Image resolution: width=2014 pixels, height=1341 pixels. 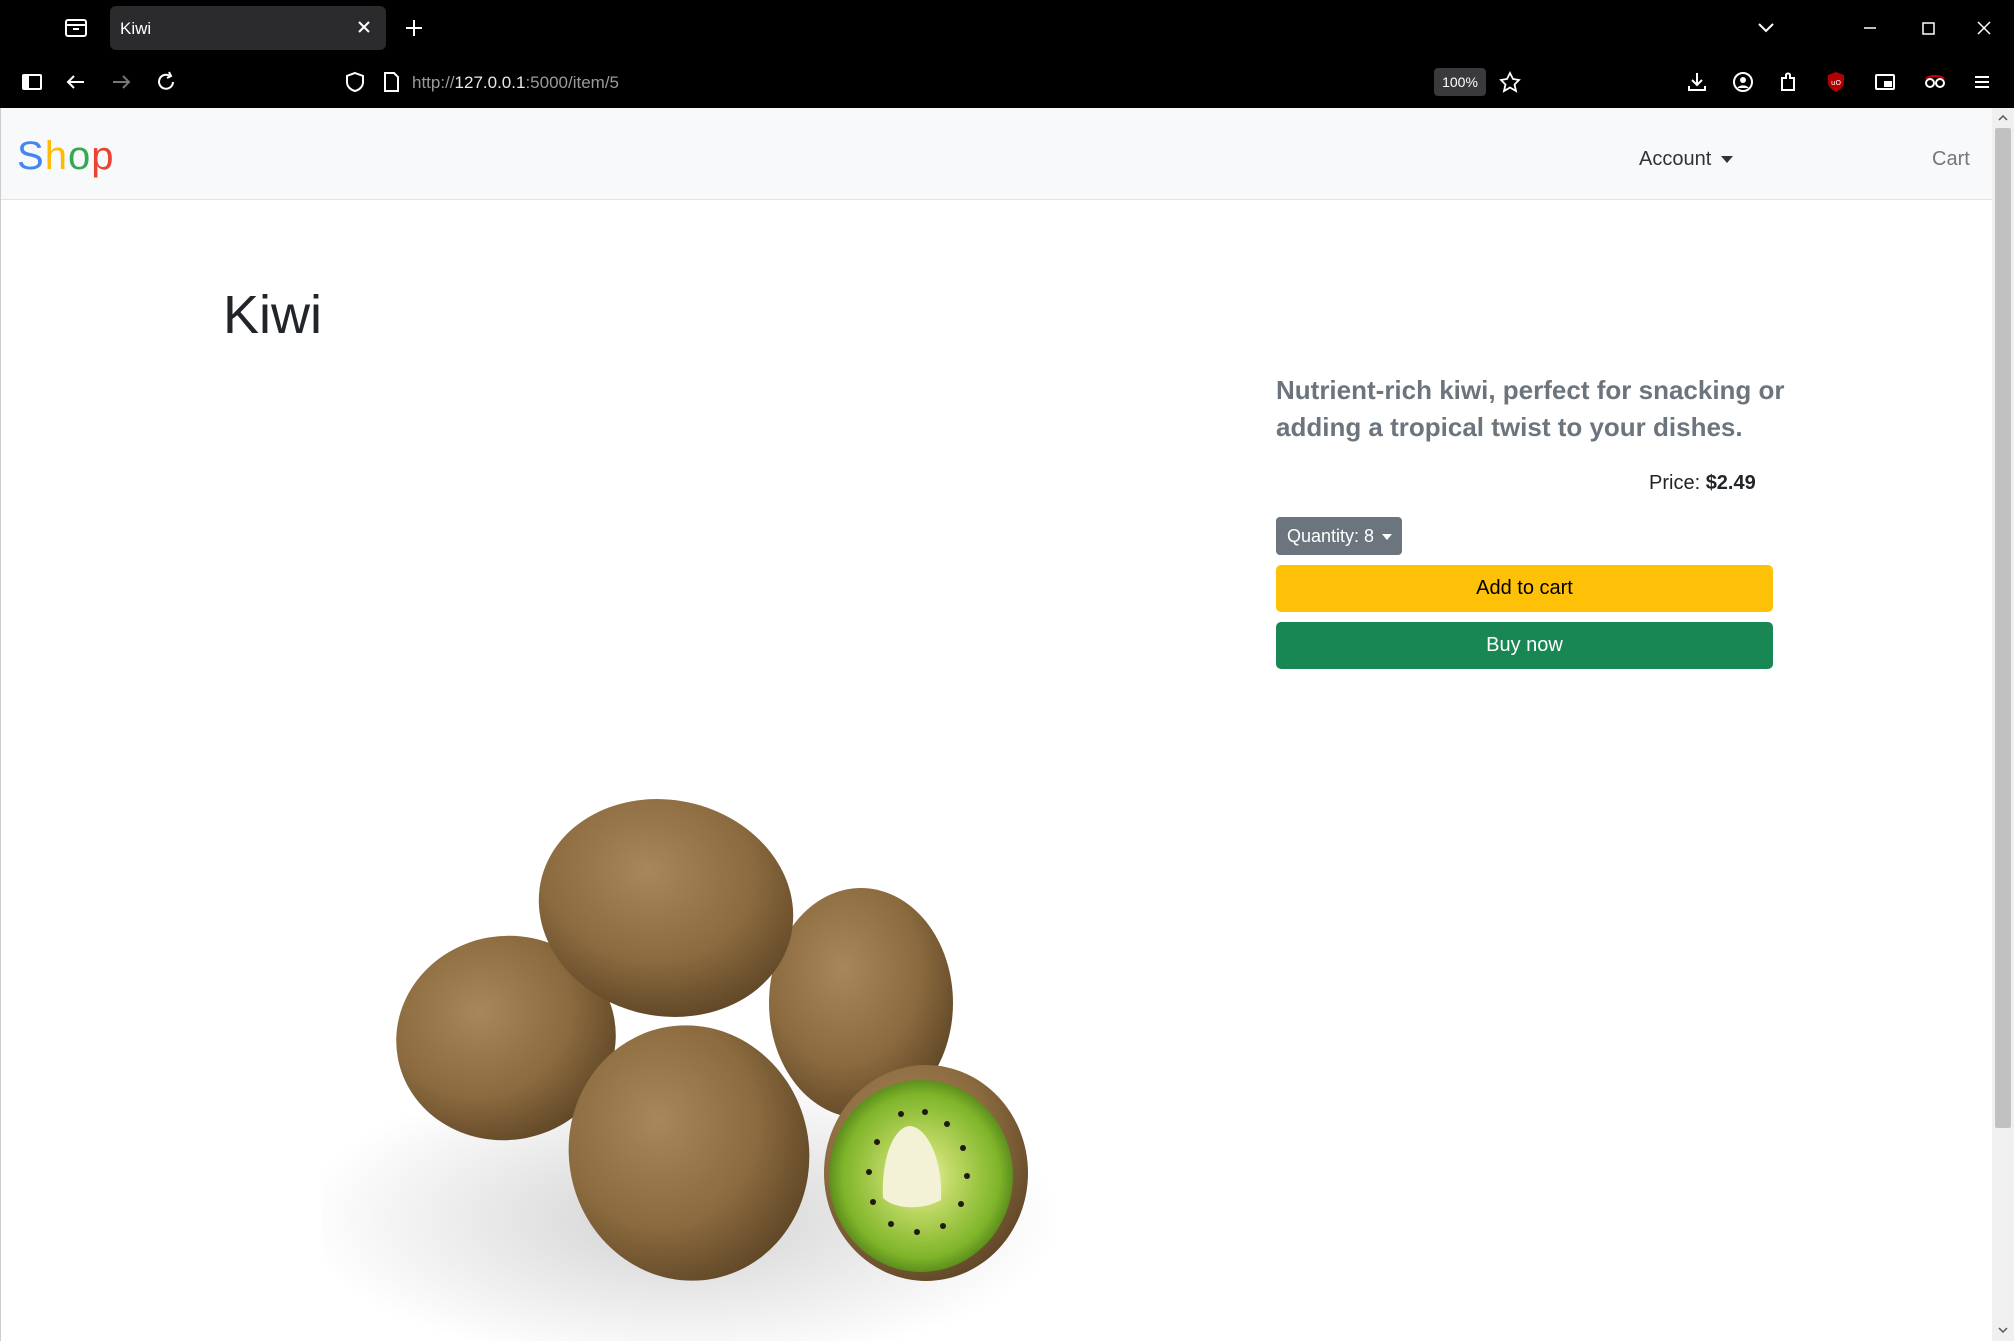 What do you see at coordinates (1460, 82) in the screenshot?
I see `zoom-level: 100%` at bounding box center [1460, 82].